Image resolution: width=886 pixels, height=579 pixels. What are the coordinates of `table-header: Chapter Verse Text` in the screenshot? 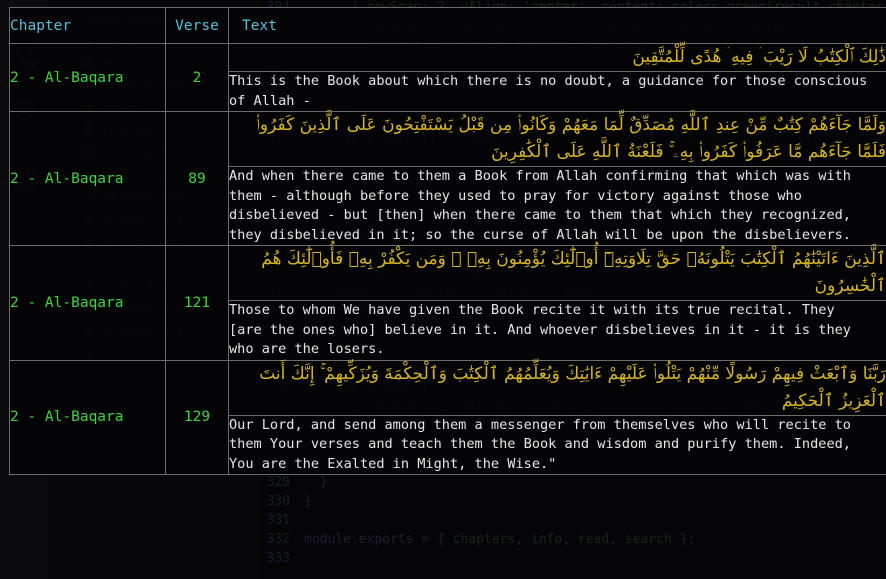 It's located at (447, 25).